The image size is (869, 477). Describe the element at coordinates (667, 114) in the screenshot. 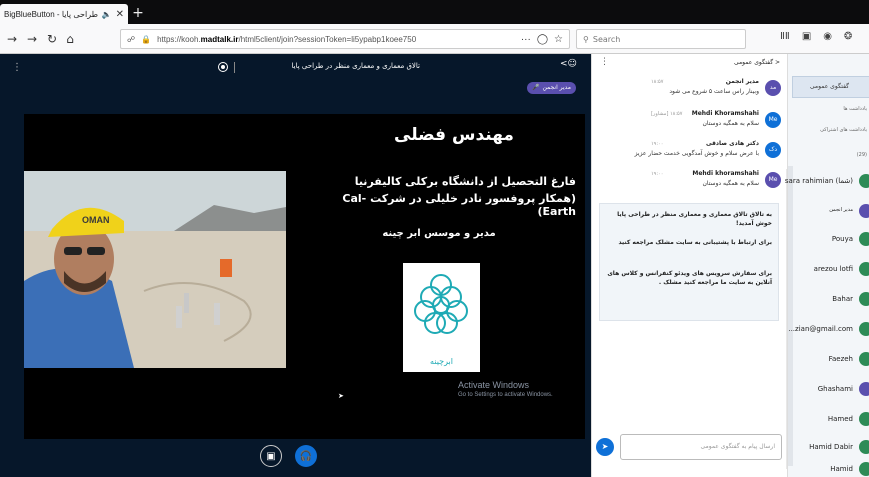

I see `message-time: [مشاور] ۱۸:۵۷` at that location.